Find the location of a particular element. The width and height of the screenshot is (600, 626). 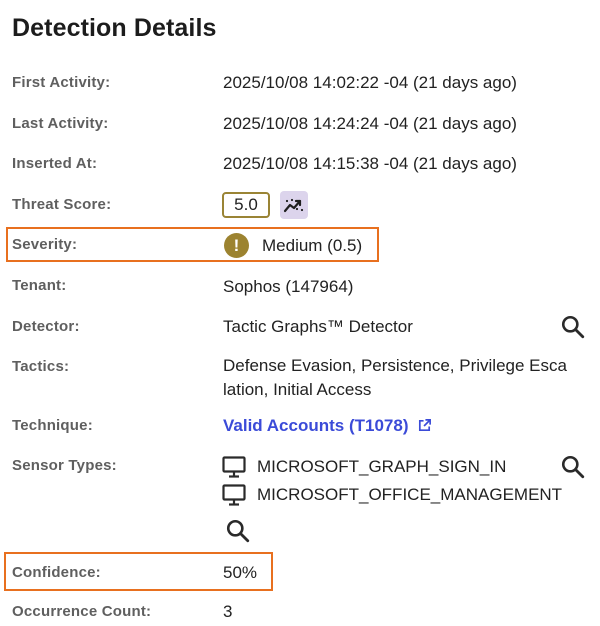

sensor-type-item: MICROSOFT_OFFICE_MANAGEMENT is located at coordinates (410, 494).